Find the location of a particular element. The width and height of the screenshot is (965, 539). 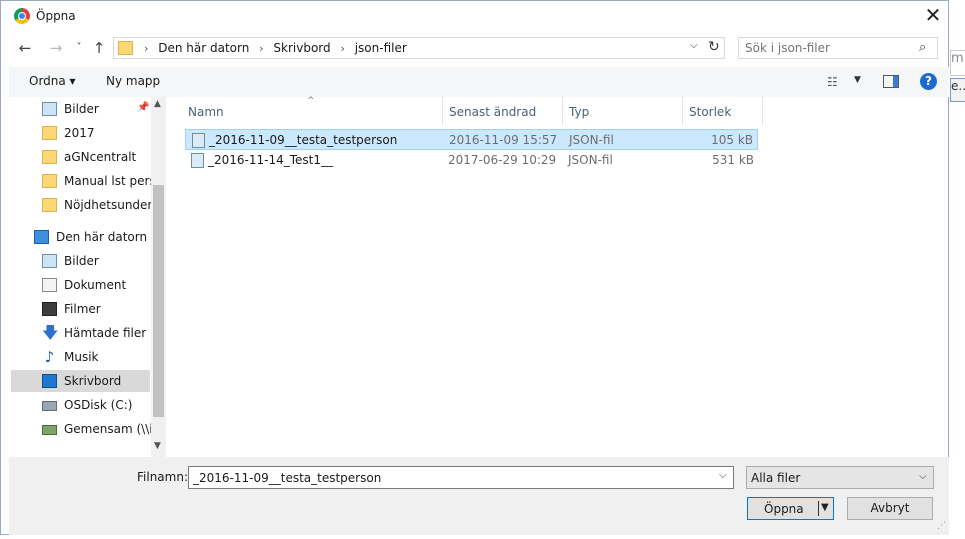

sidebar-item-documents: Dokument is located at coordinates (80, 285).